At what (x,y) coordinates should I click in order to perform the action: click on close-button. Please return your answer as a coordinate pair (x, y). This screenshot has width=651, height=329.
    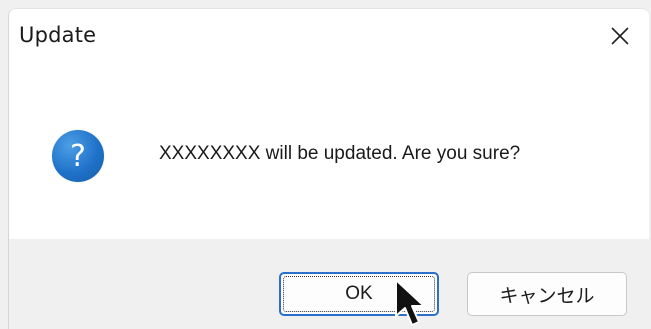
    Looking at the image, I should click on (620, 36).